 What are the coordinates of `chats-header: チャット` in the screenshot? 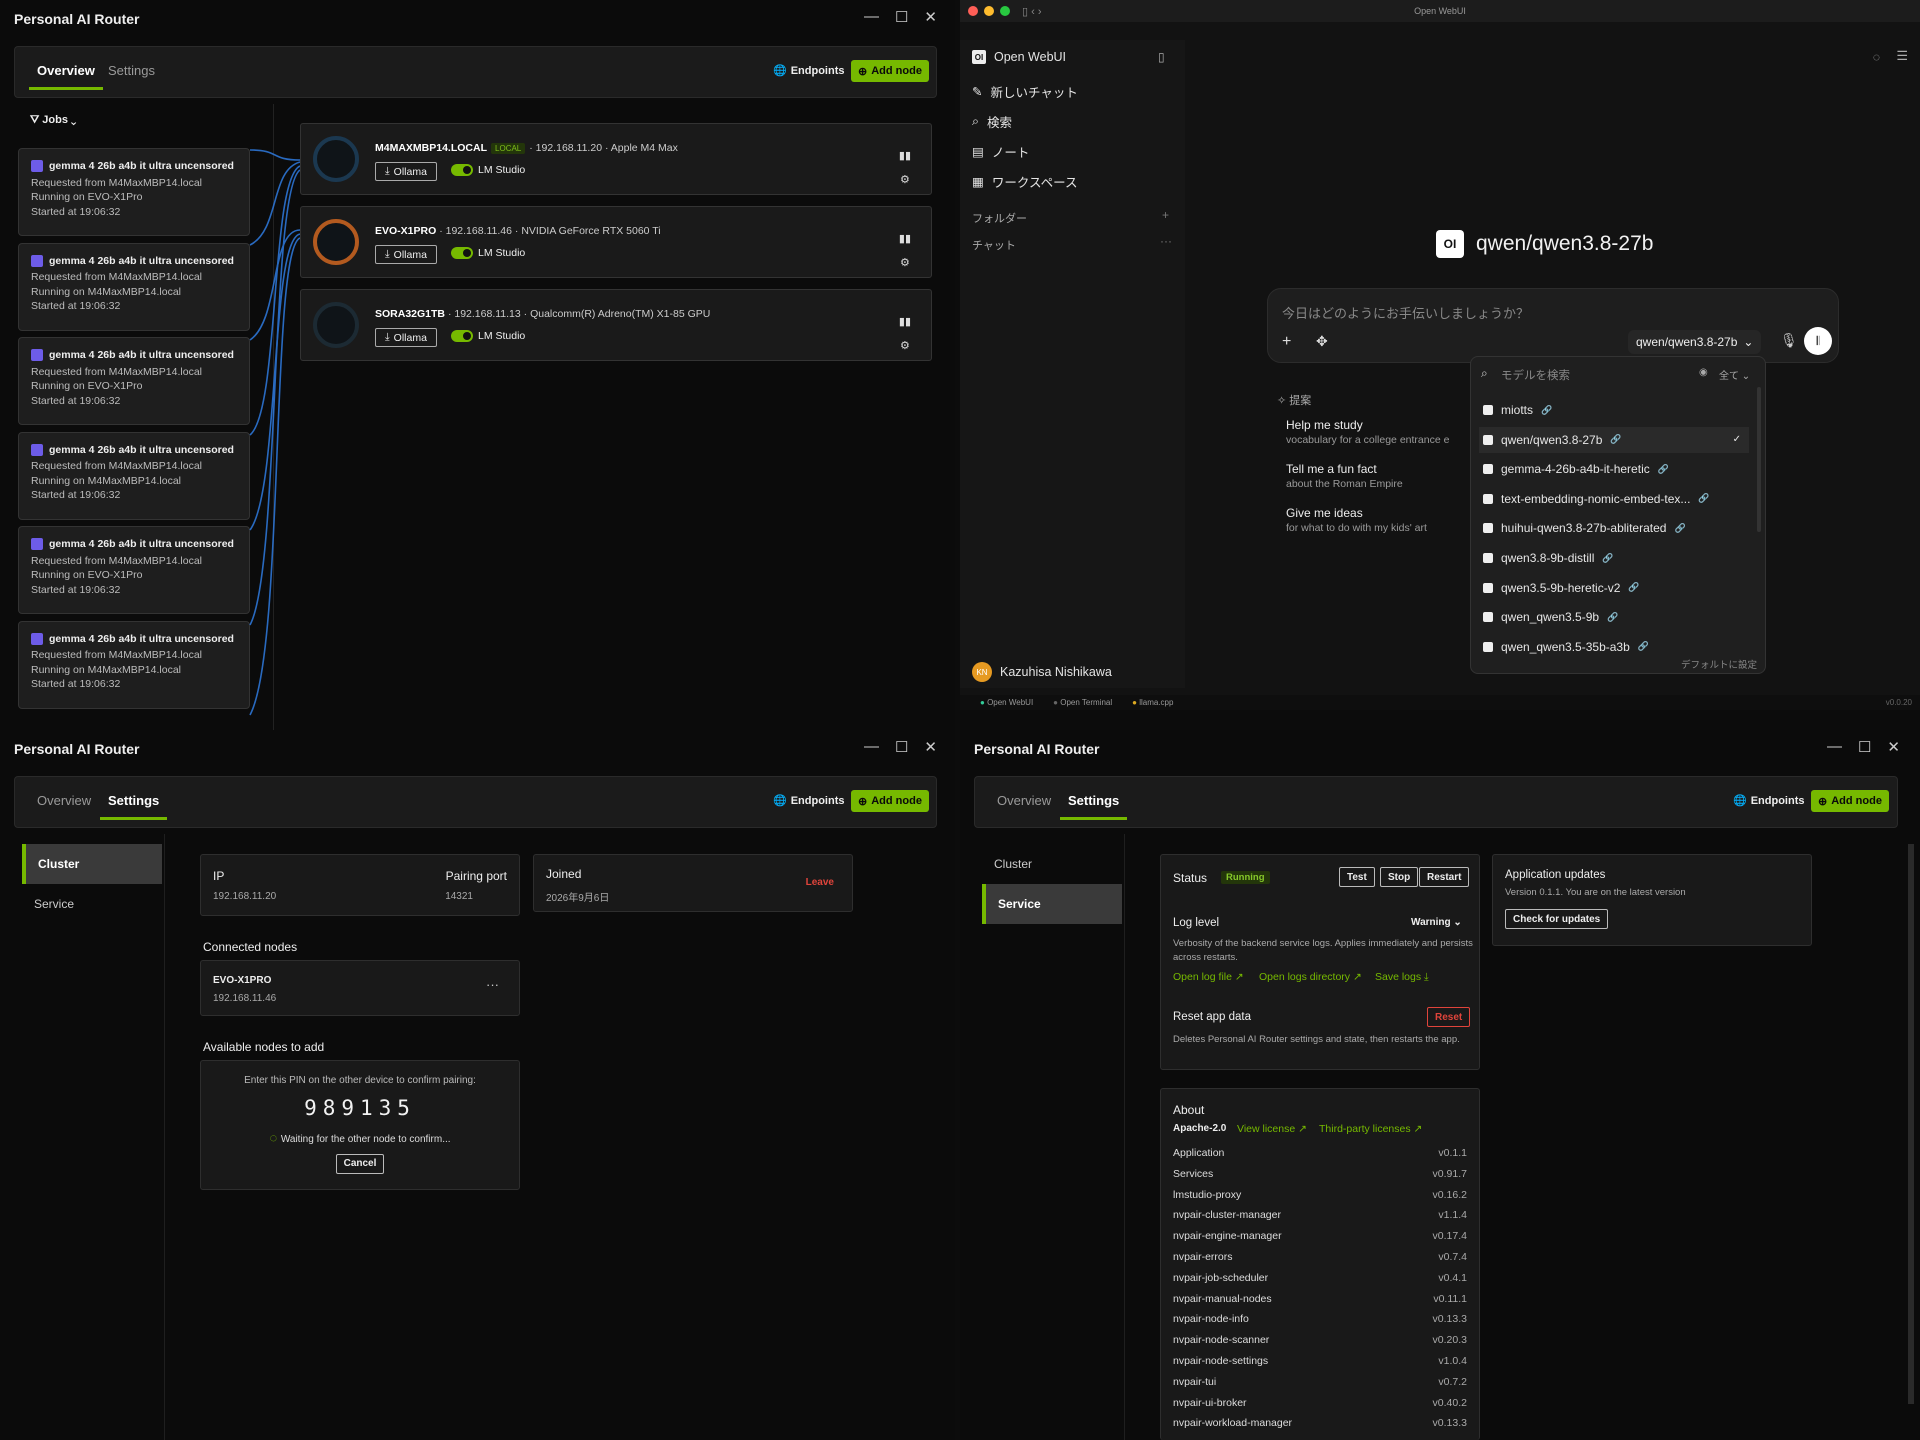 It's located at (994, 245).